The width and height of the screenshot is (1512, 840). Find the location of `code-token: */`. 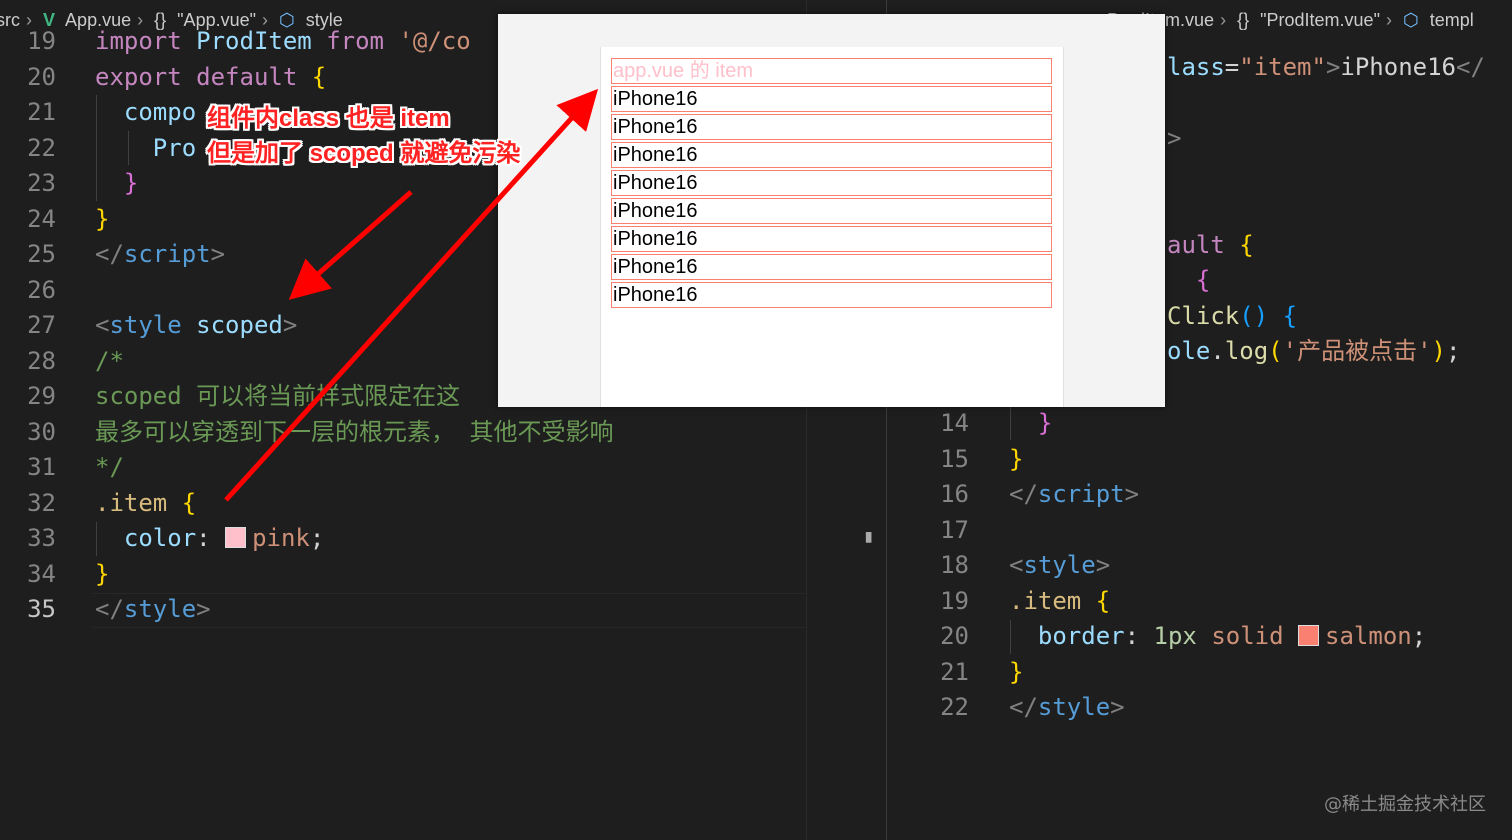

code-token: */ is located at coordinates (109, 467).